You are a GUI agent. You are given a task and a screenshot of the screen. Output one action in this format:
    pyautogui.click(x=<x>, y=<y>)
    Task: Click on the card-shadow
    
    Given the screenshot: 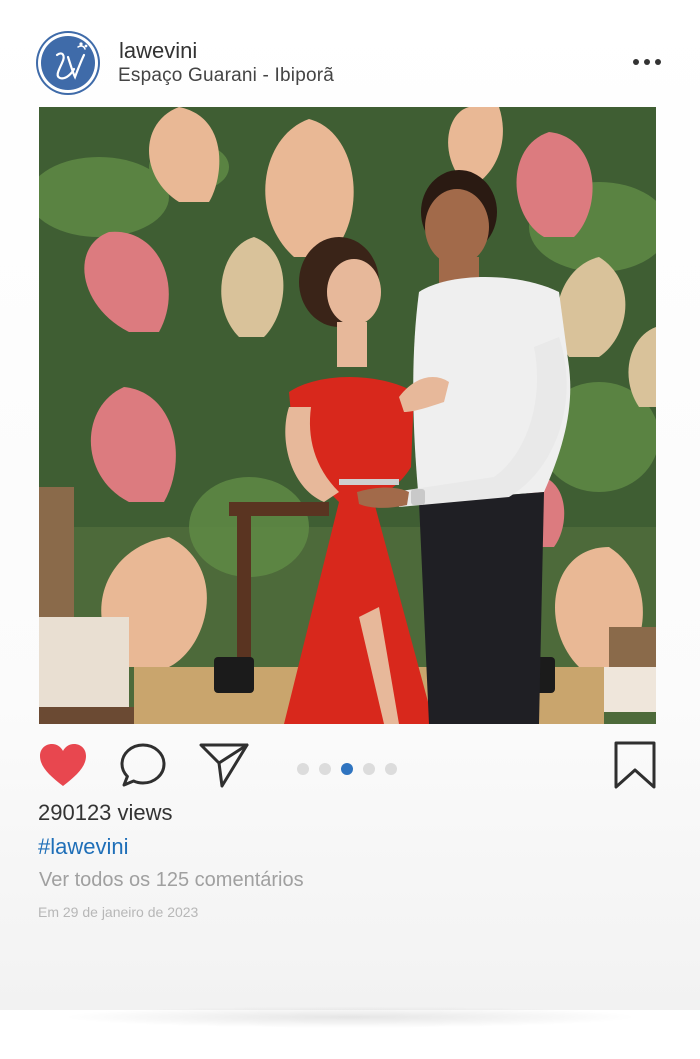 What is the action you would take?
    pyautogui.click(x=350, y=1017)
    